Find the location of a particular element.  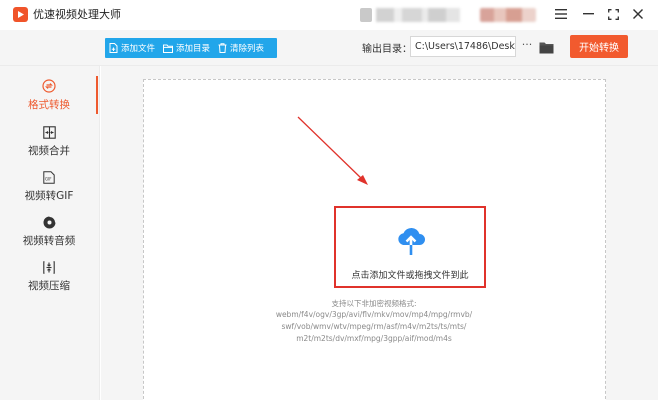

sidebar-item-label: 视频压缩 is located at coordinates (49, 286).